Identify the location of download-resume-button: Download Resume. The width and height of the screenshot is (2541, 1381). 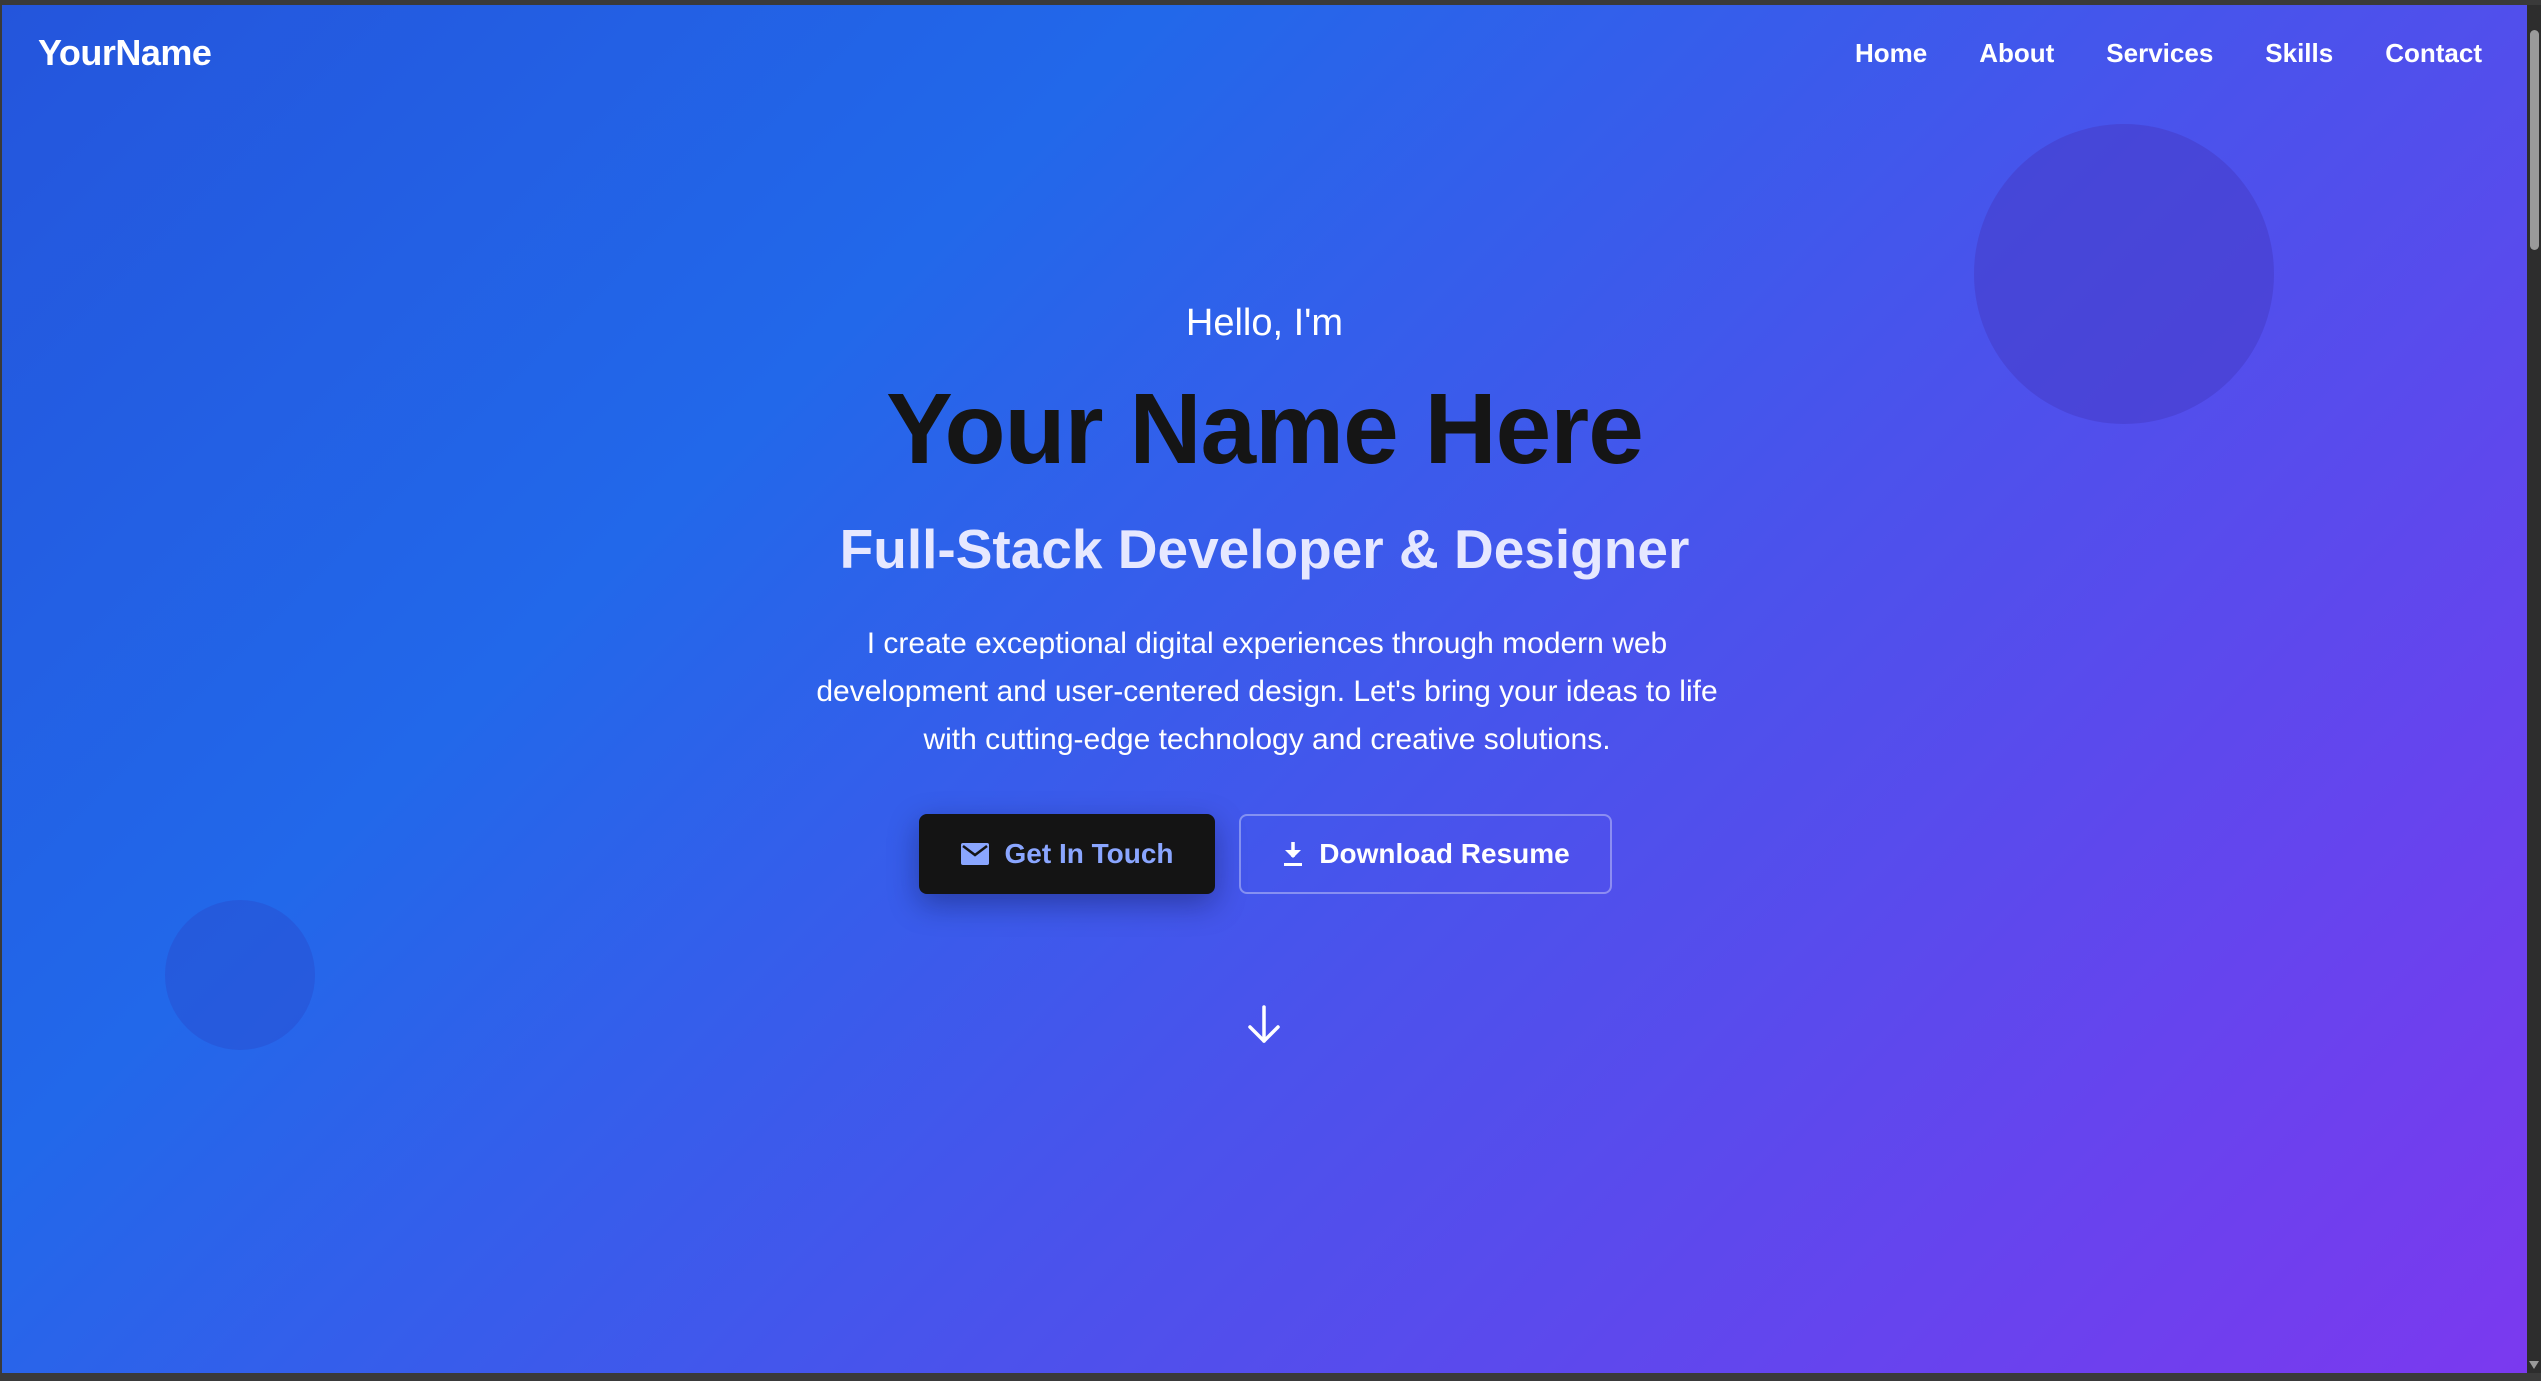
(1425, 854).